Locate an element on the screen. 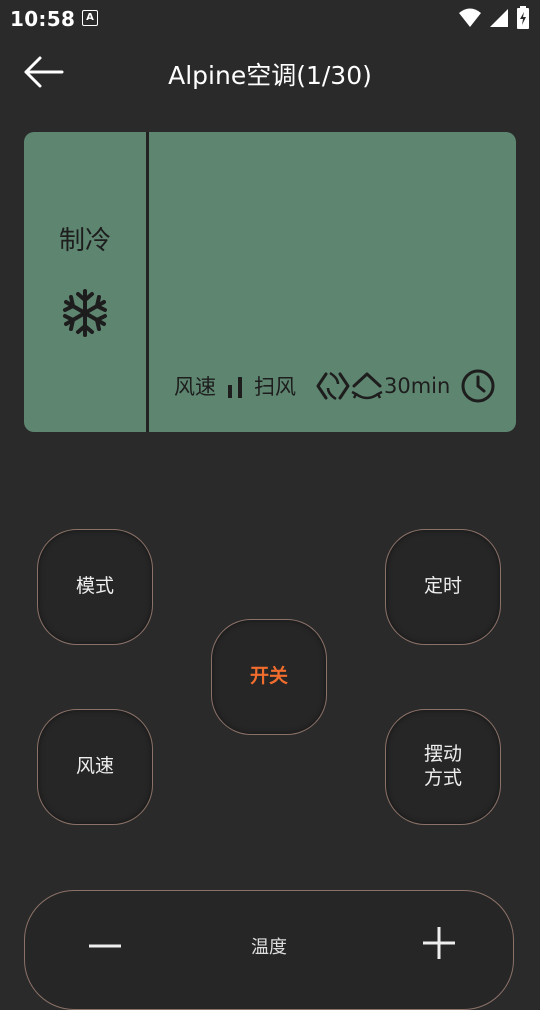 The image size is (540, 1010). plus-icon is located at coordinates (439, 943).